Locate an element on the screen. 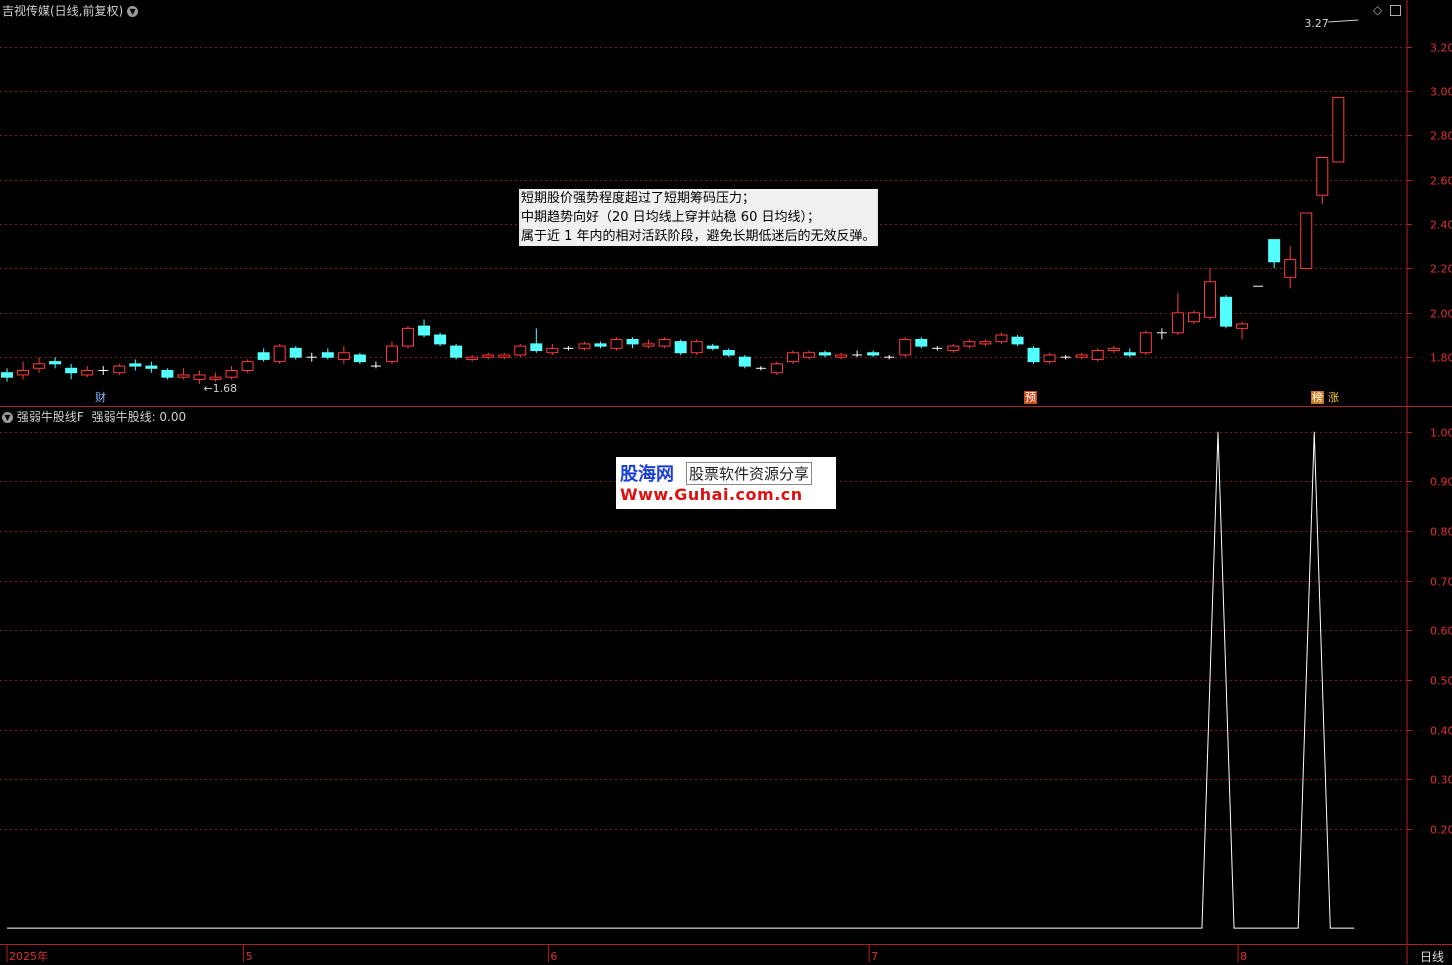  date-x-axis: 2025年 5 6 7 8 is located at coordinates (626, 953).